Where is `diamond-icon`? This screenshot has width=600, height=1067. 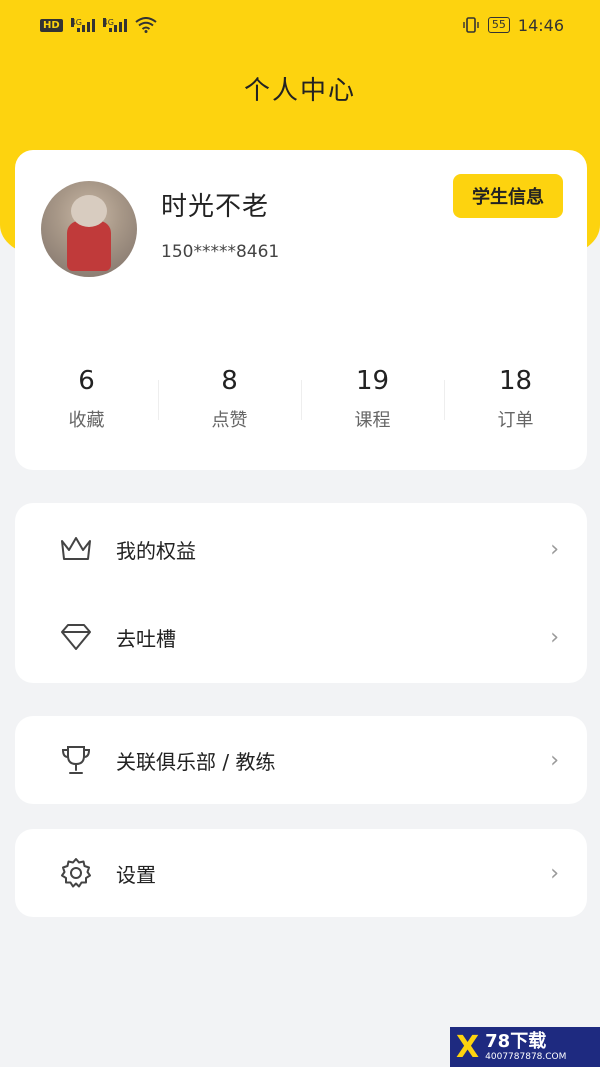
diamond-icon is located at coordinates (76, 637).